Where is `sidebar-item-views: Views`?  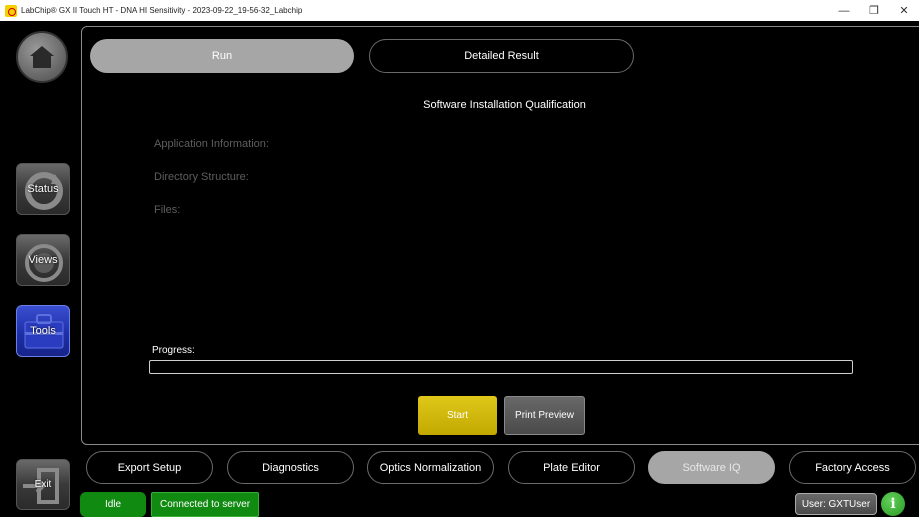
sidebar-item-views: Views is located at coordinates (43, 260).